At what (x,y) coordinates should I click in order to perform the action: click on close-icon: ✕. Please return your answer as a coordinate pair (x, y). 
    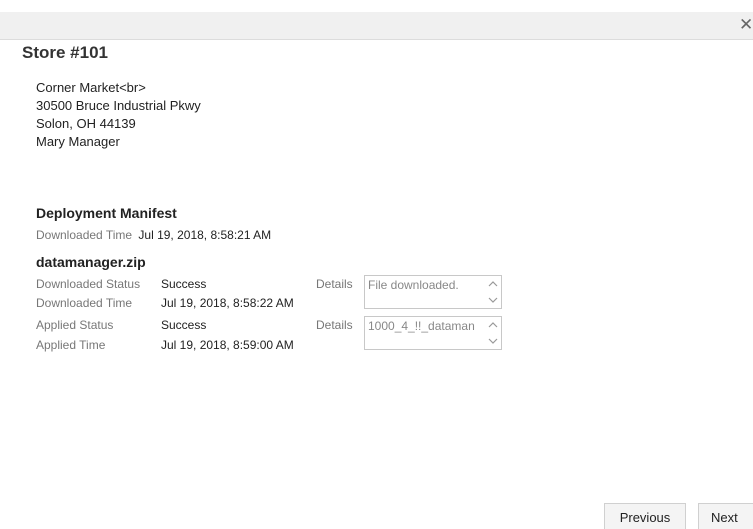
    Looking at the image, I should click on (746, 25).